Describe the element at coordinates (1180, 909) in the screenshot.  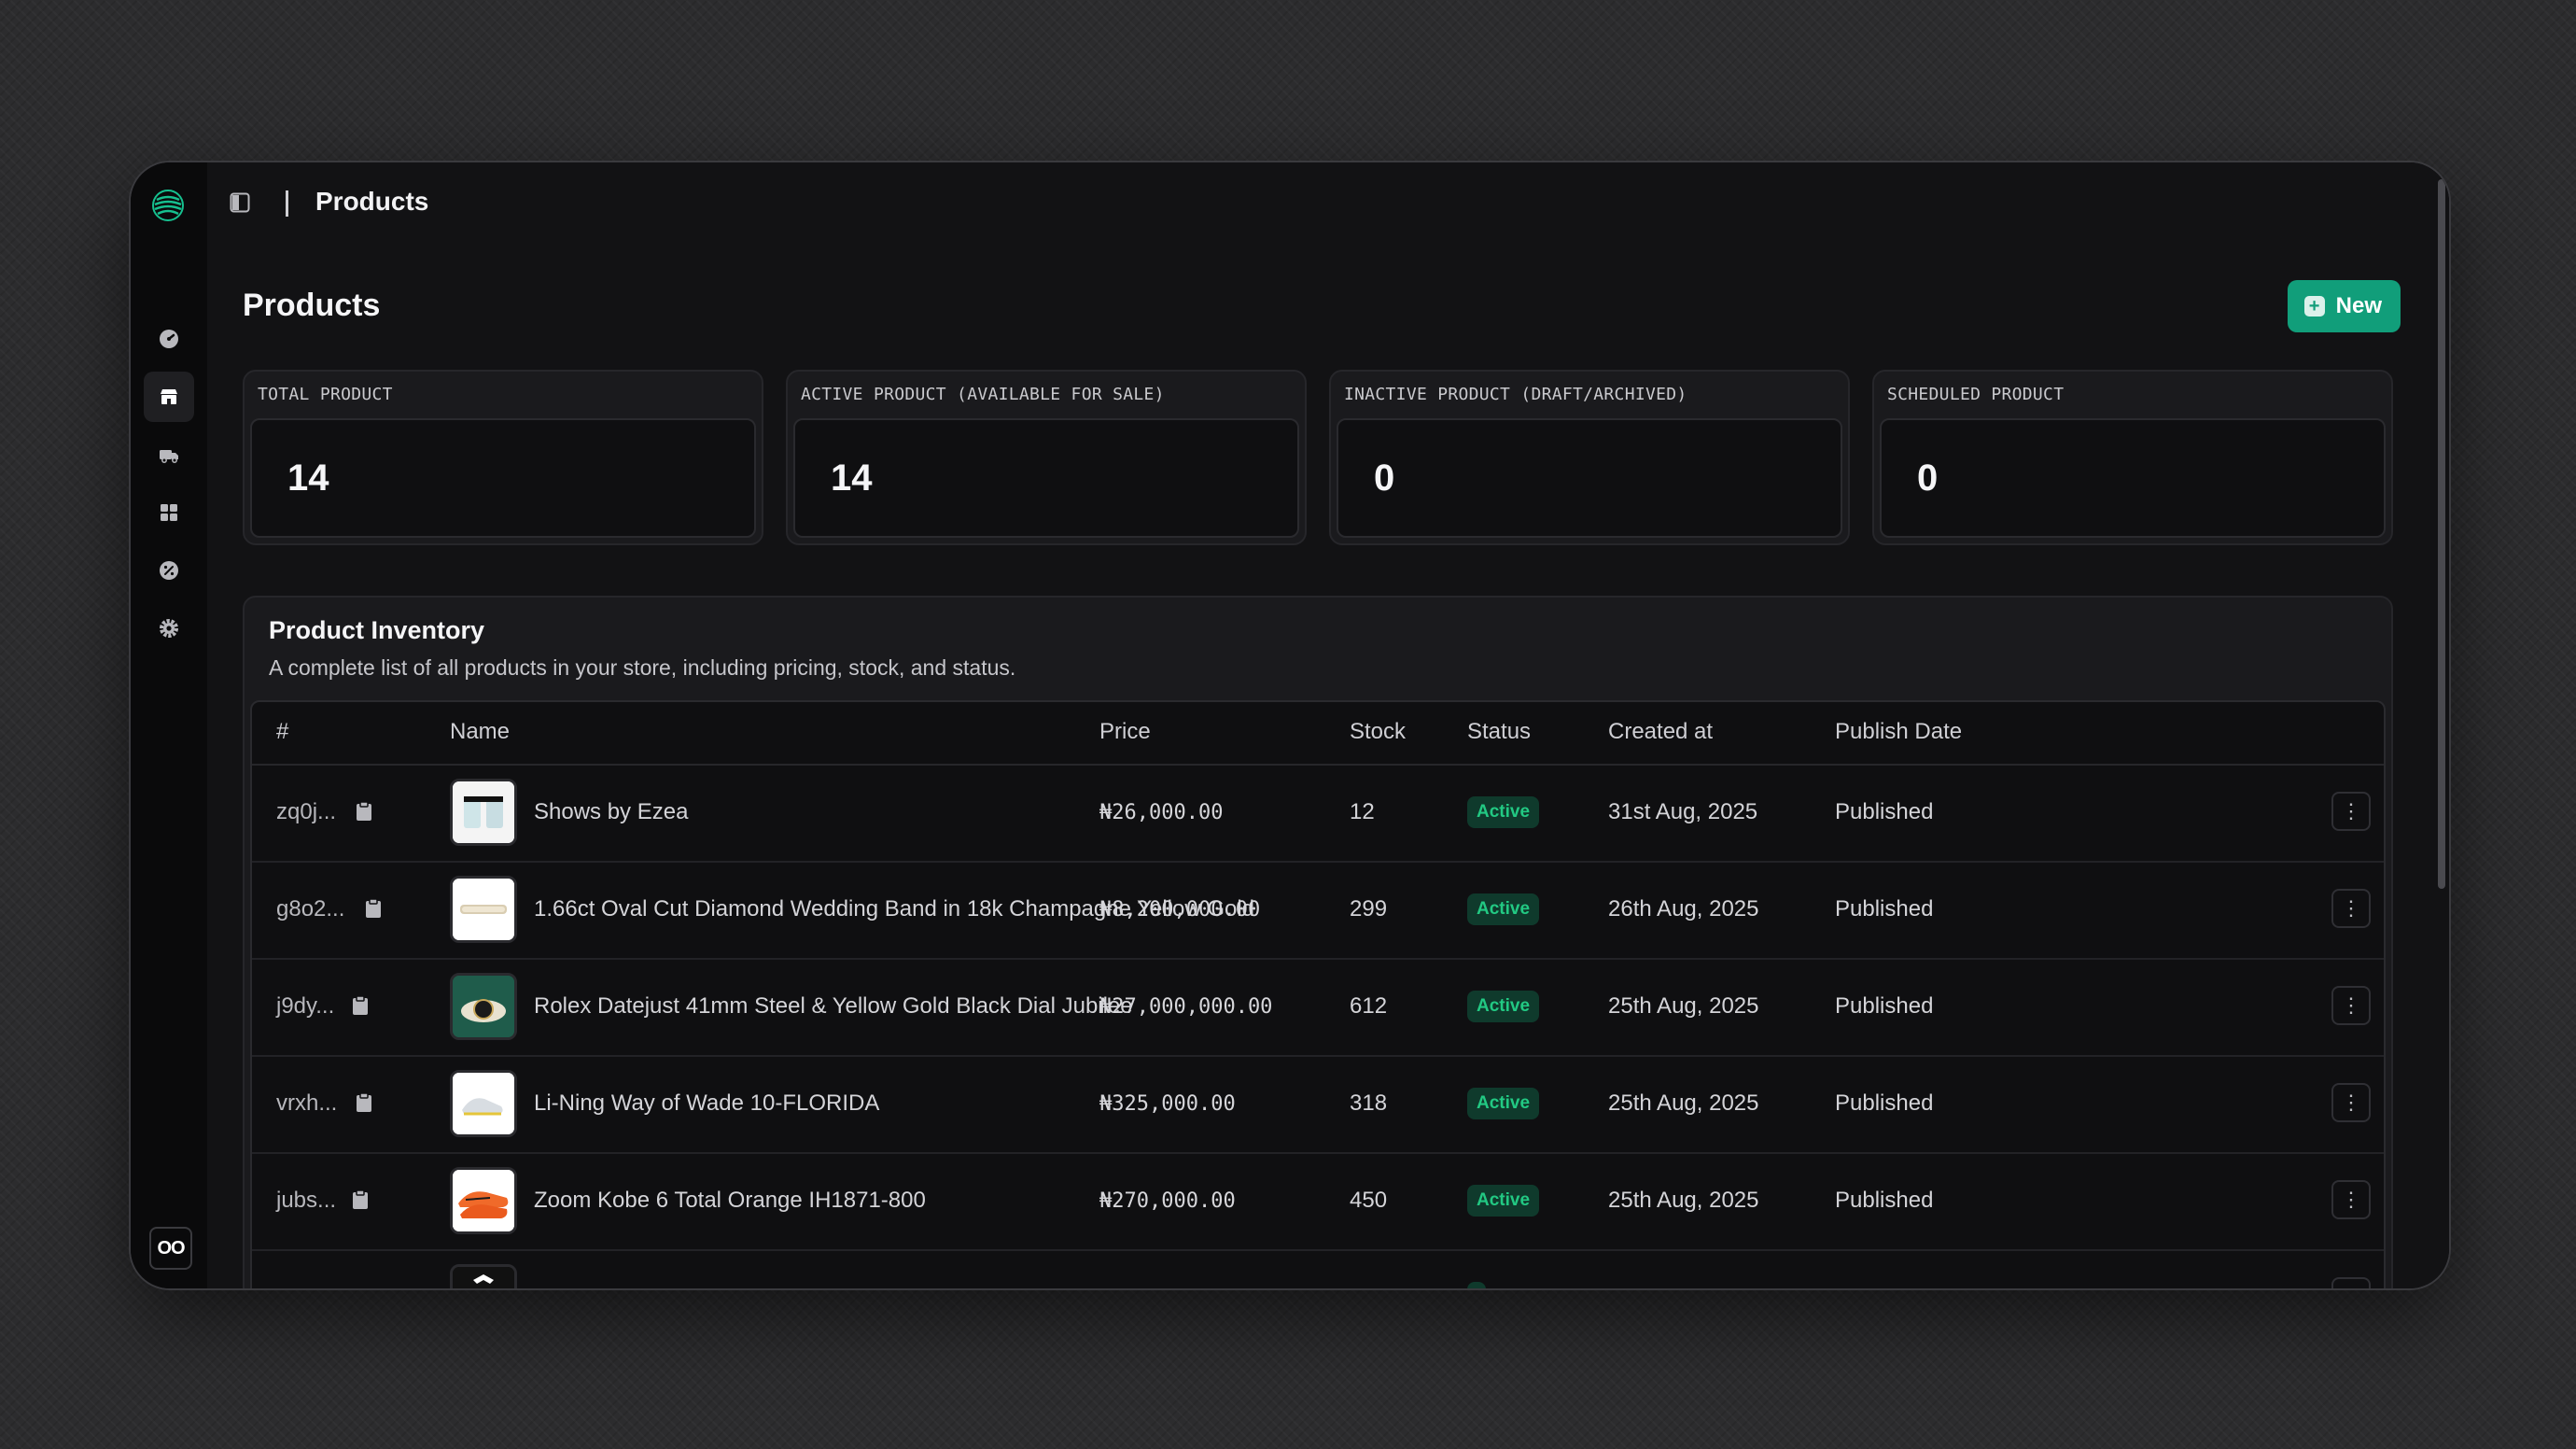
I see `product-price: ₦8,200,000.00` at that location.